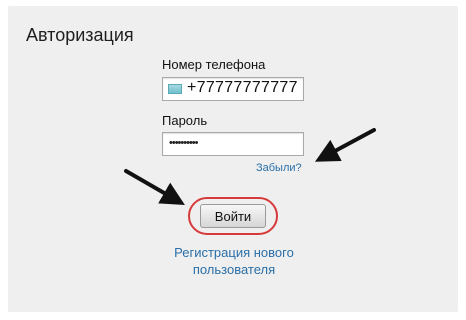 Image resolution: width=466 pixels, height=320 pixels. Describe the element at coordinates (345, 145) in the screenshot. I see `arrow-to-forgot-link` at that location.